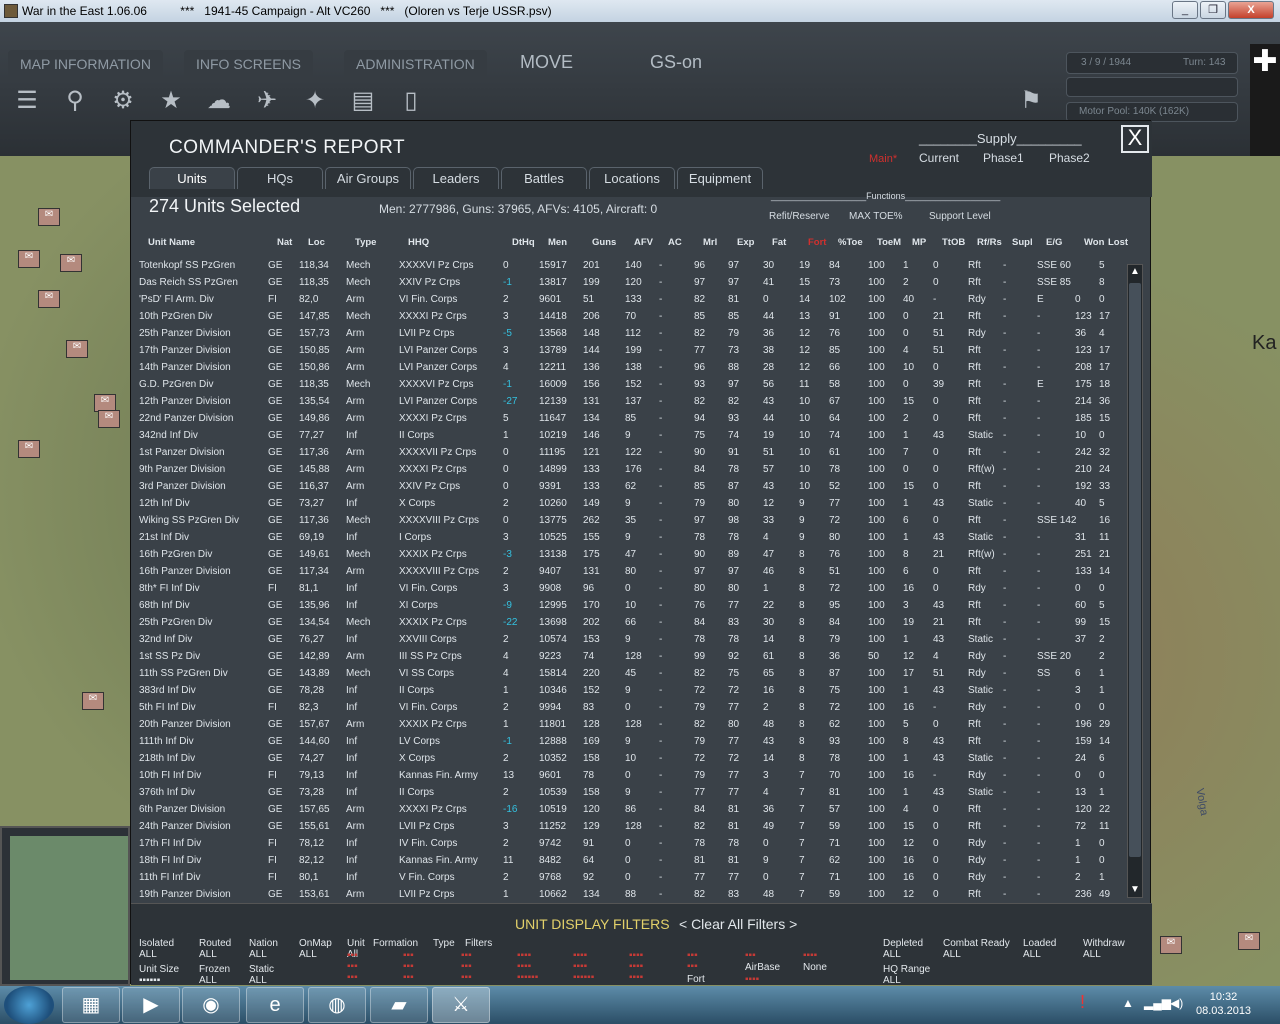  Describe the element at coordinates (159, 975) in the screenshot. I see `filter-unit-size: Unit Size ▪▪▪▪▪▪` at that location.